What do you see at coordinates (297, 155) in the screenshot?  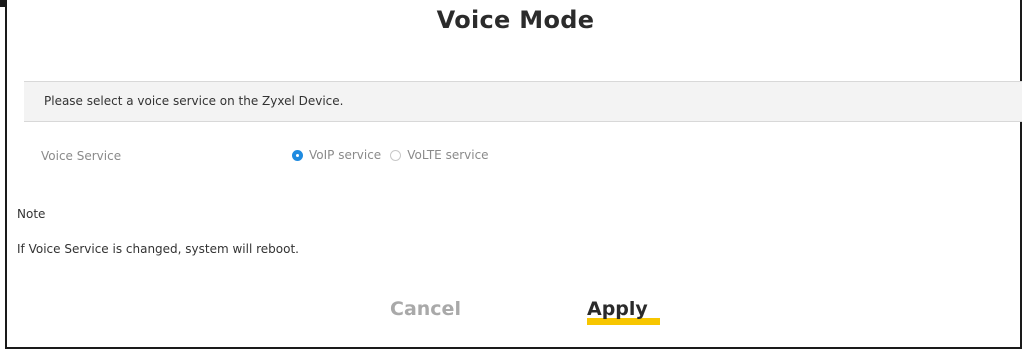 I see `voip-radio` at bounding box center [297, 155].